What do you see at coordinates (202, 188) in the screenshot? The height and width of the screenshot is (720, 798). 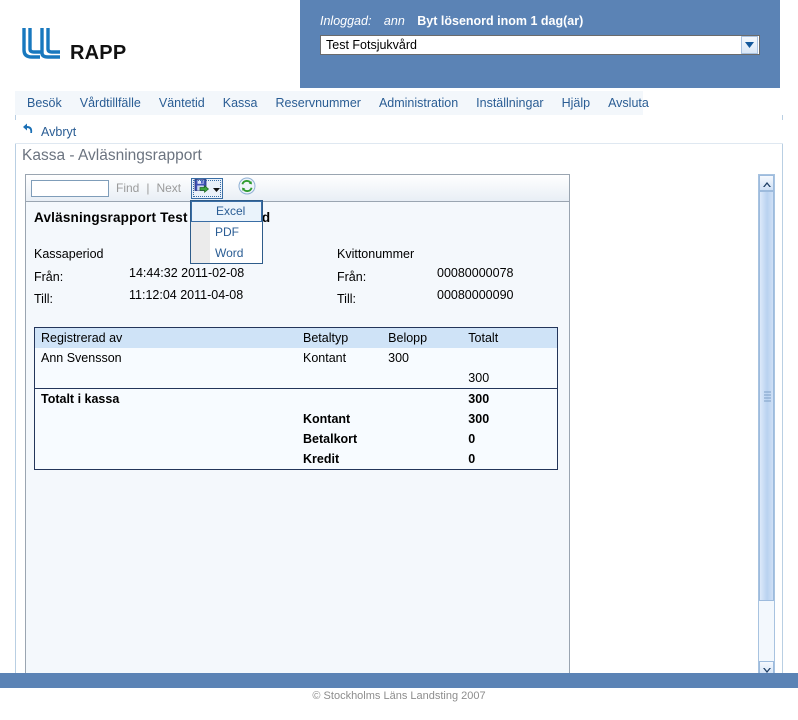 I see `save-export-icon` at bounding box center [202, 188].